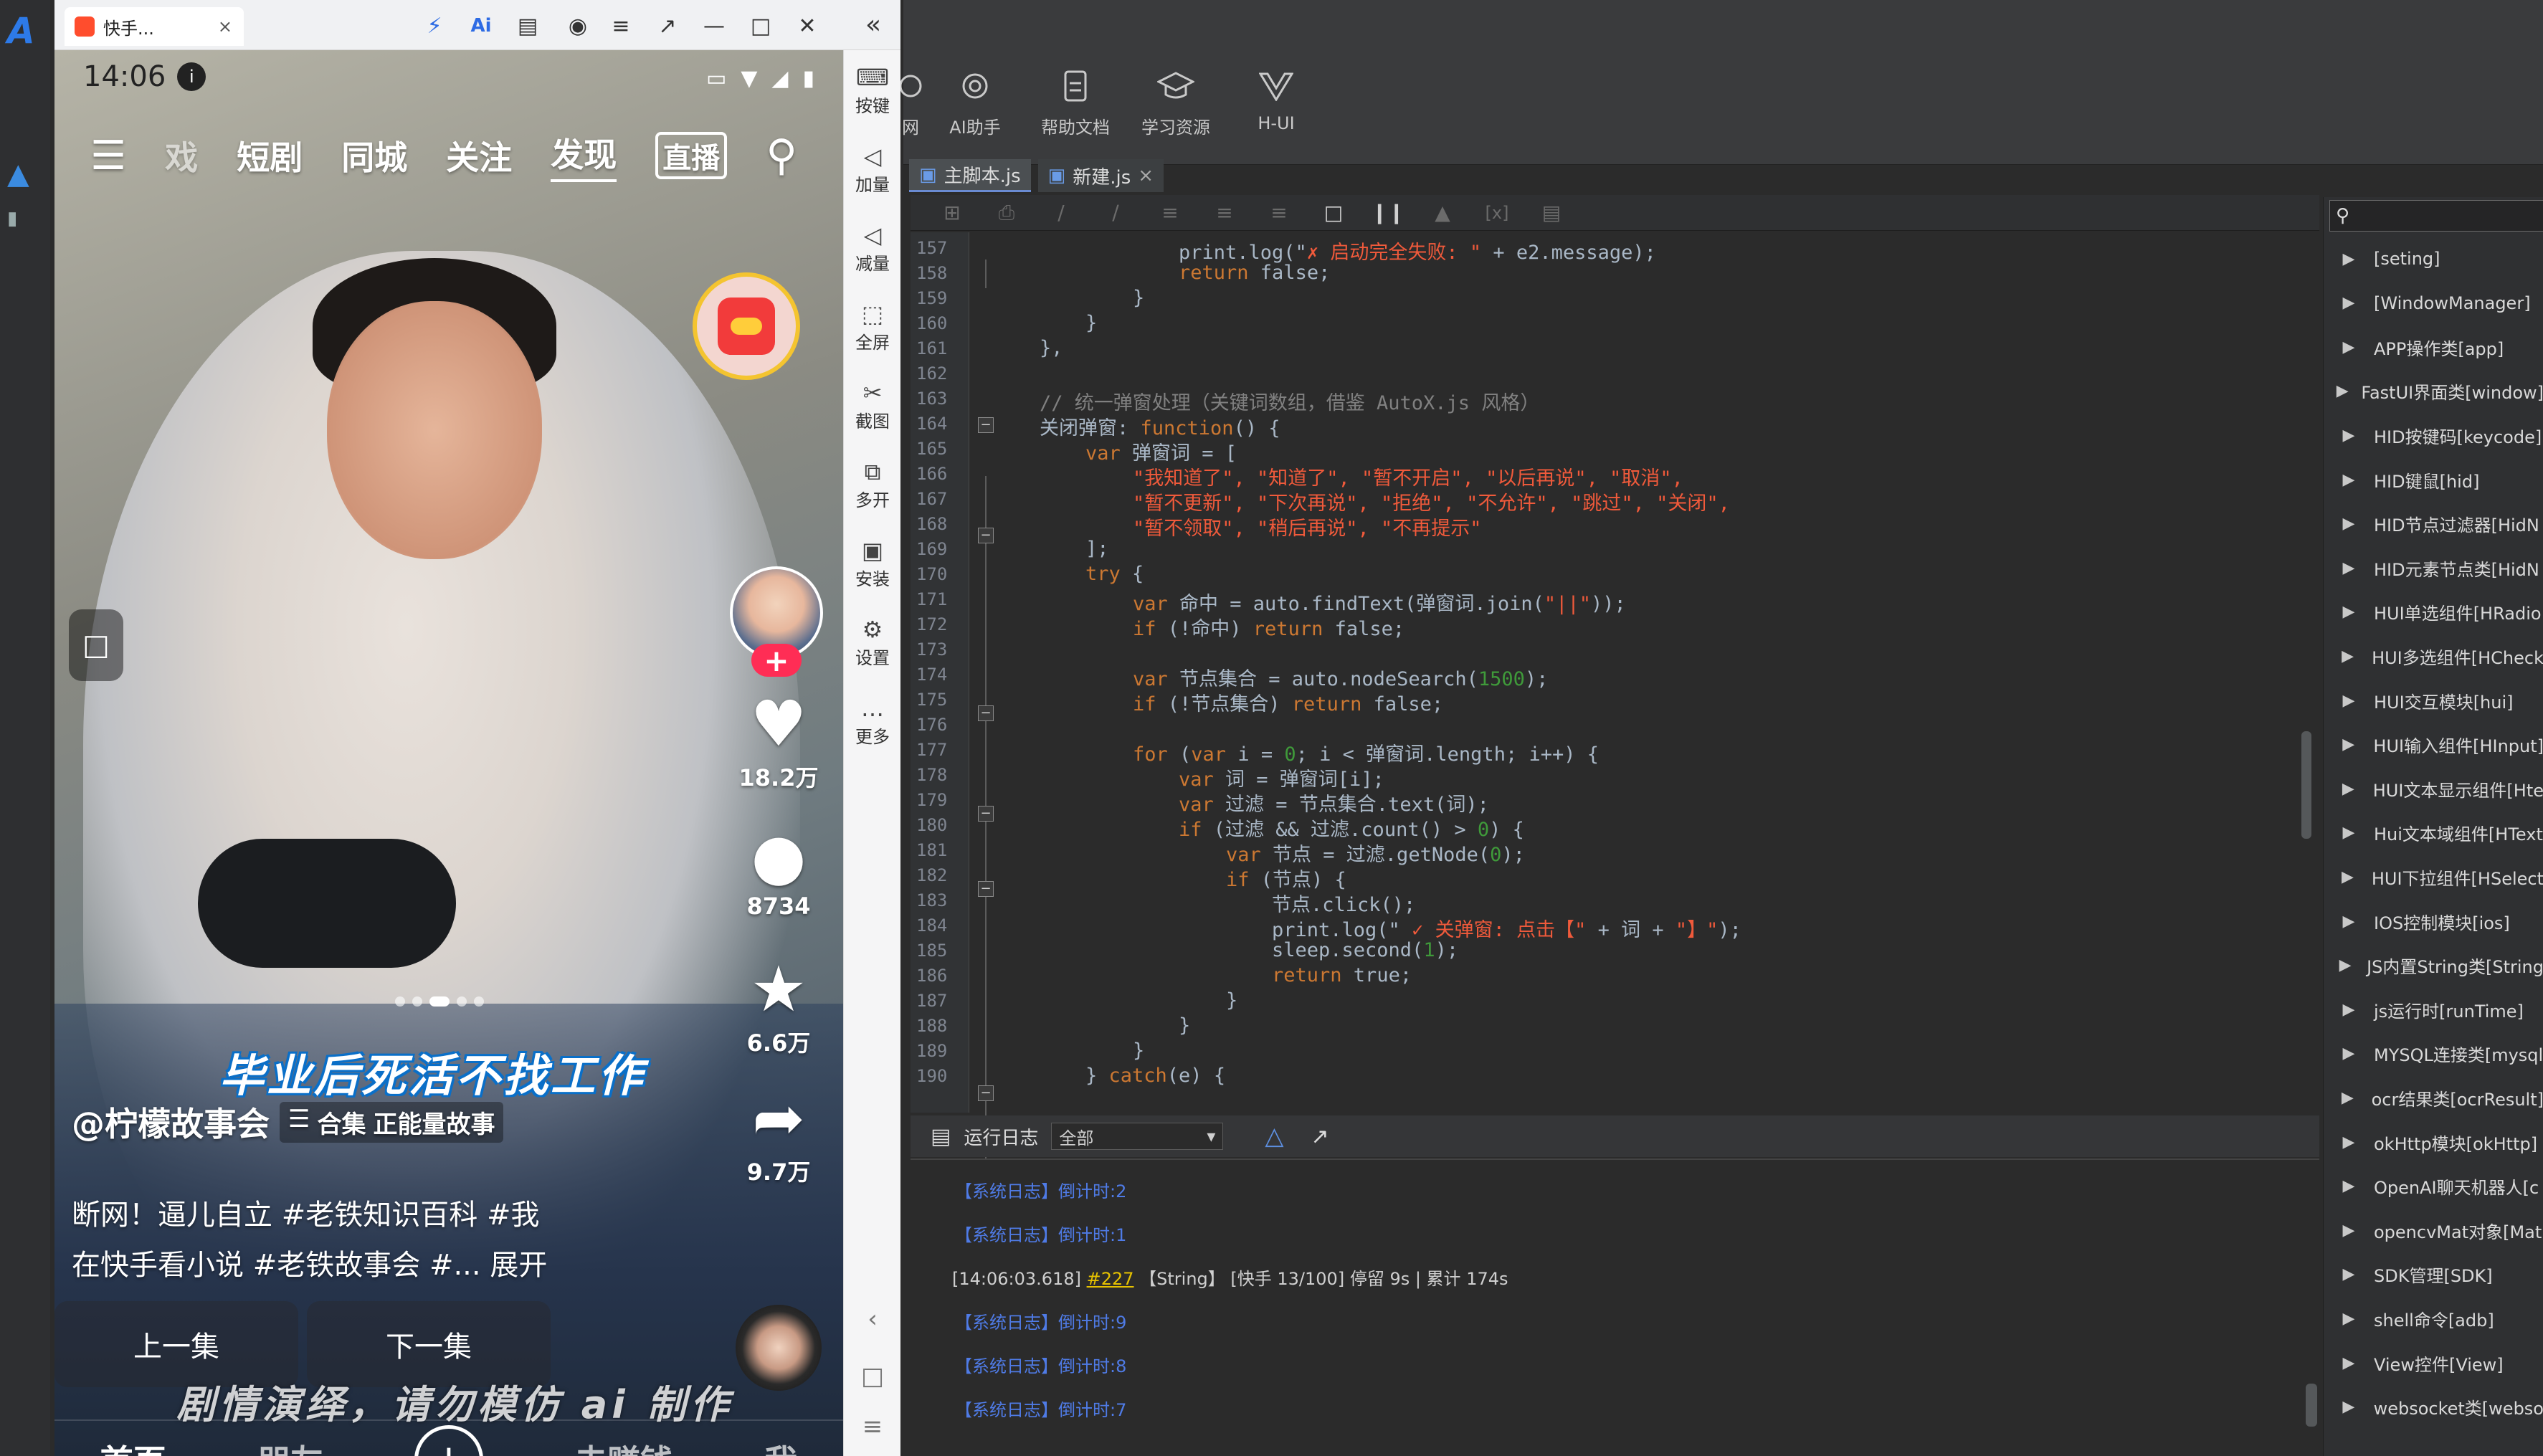  What do you see at coordinates (872, 642) in the screenshot?
I see `sidebar-button: ⚙ 设置` at bounding box center [872, 642].